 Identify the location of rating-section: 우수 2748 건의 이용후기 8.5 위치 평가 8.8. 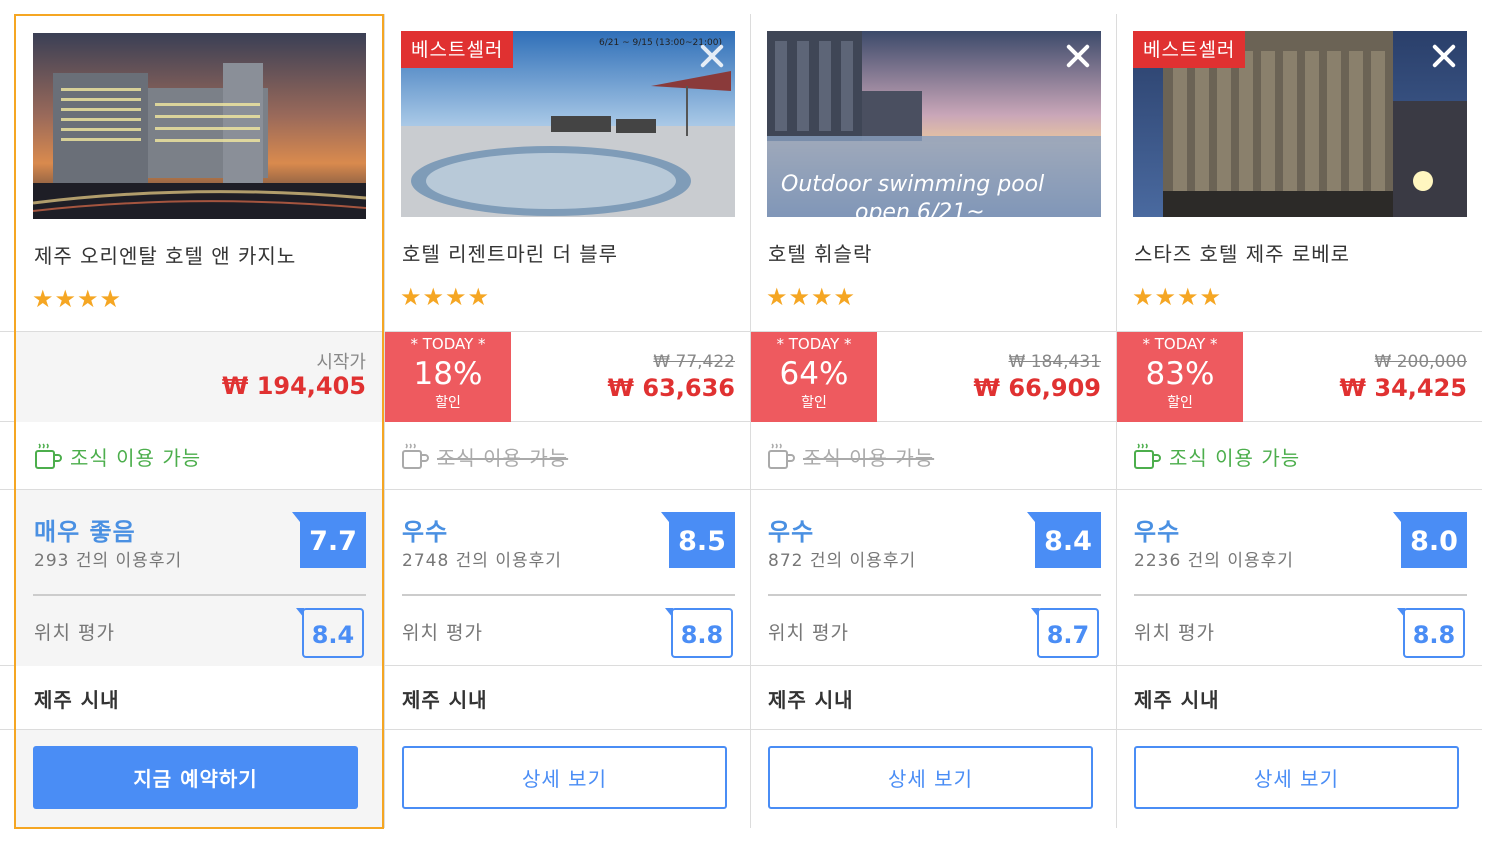
(568, 578).